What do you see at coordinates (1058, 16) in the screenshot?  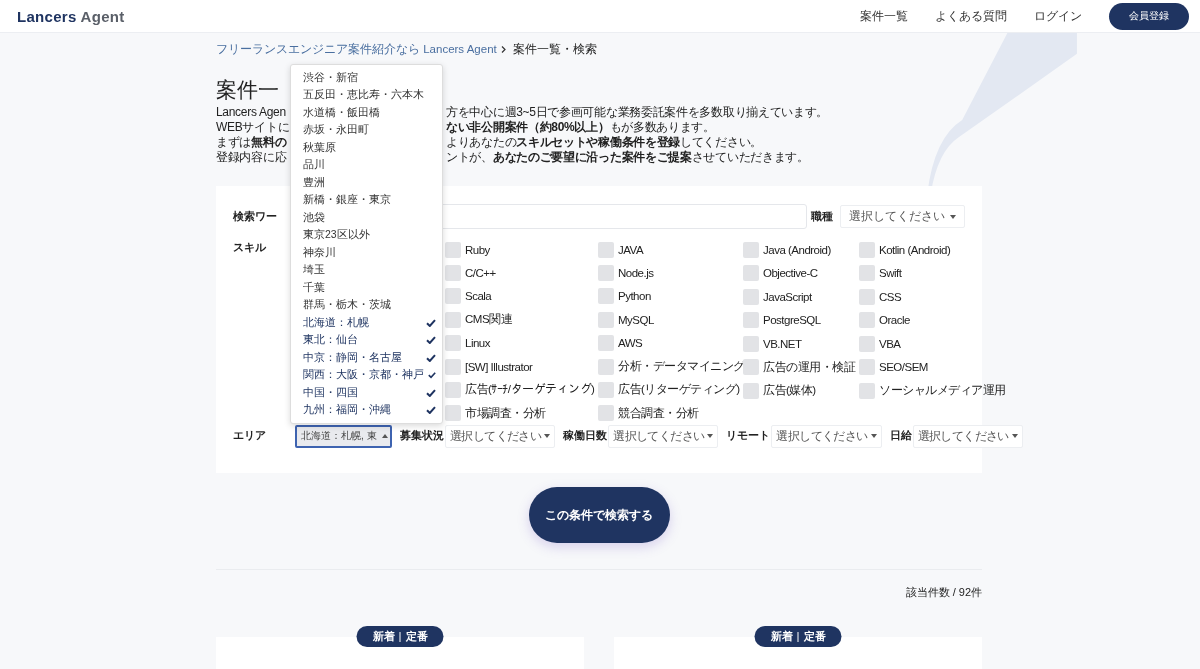 I see `nav-link: ログイン` at bounding box center [1058, 16].